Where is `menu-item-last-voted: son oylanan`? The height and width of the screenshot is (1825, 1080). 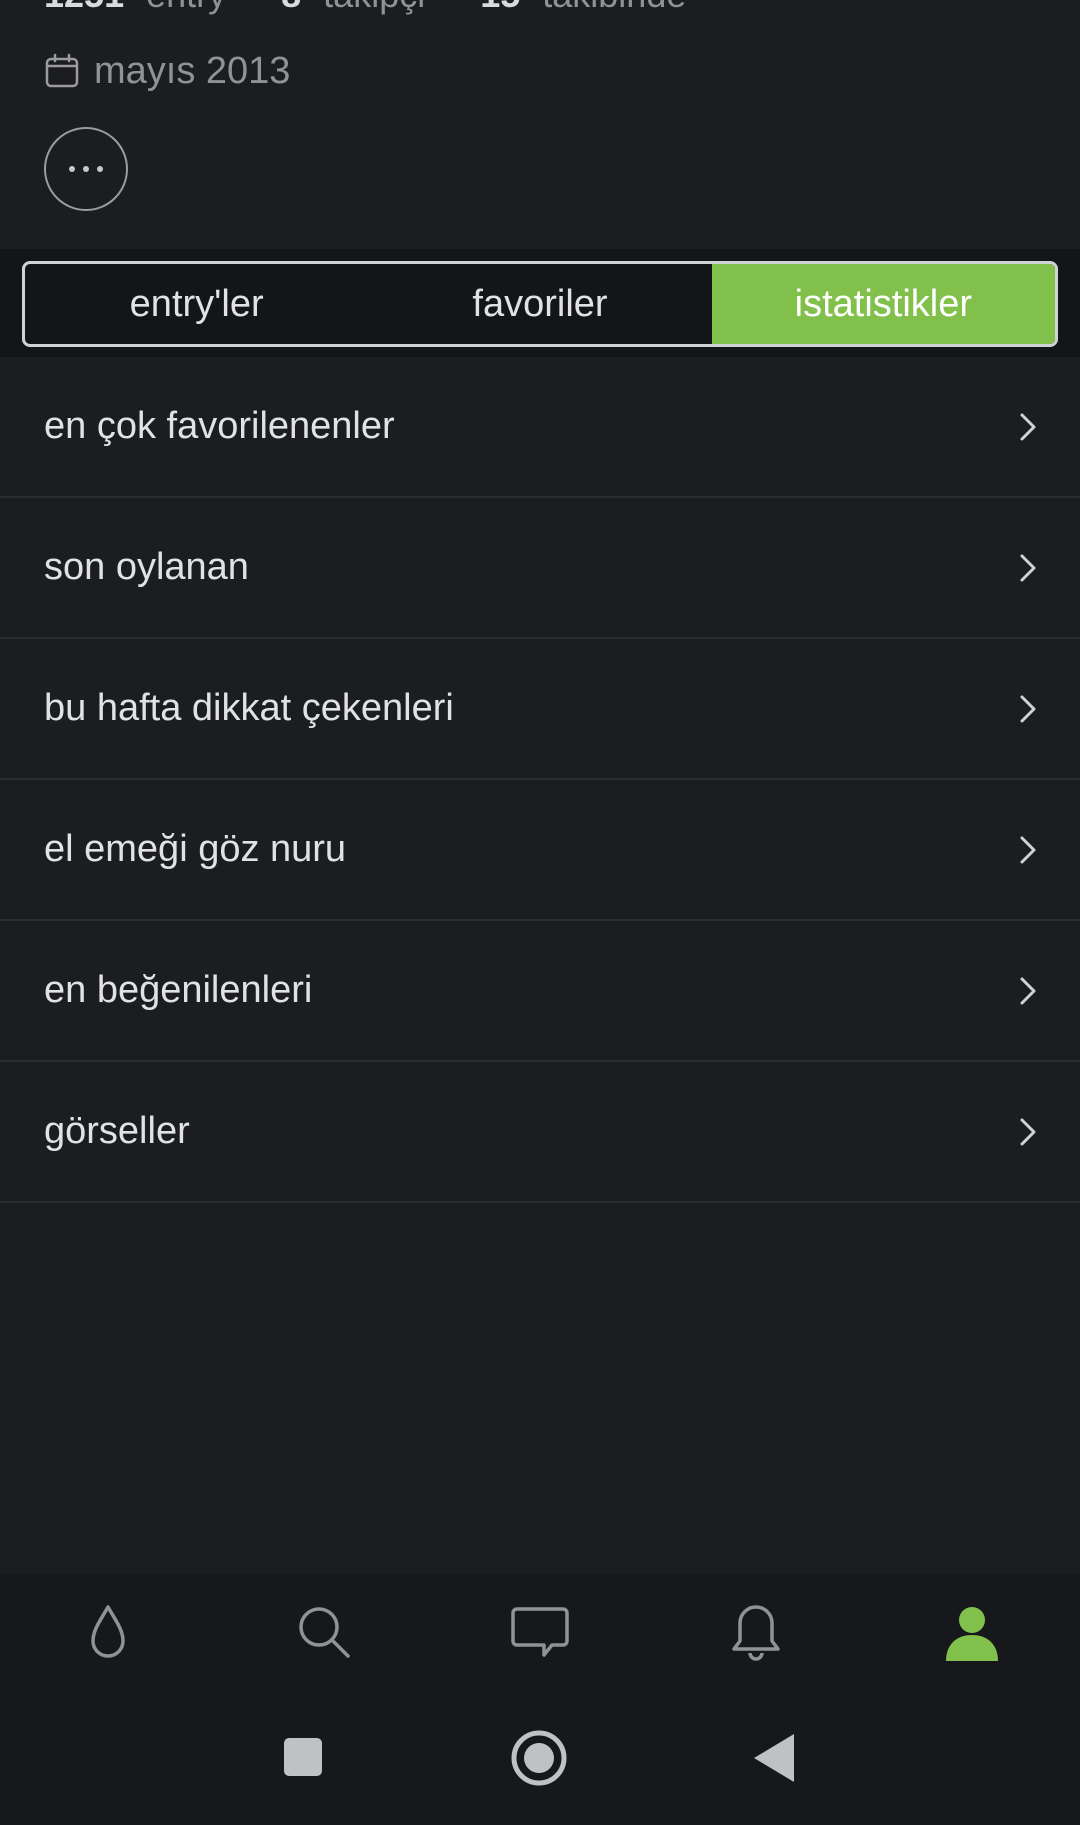 menu-item-last-voted: son oylanan is located at coordinates (540, 568).